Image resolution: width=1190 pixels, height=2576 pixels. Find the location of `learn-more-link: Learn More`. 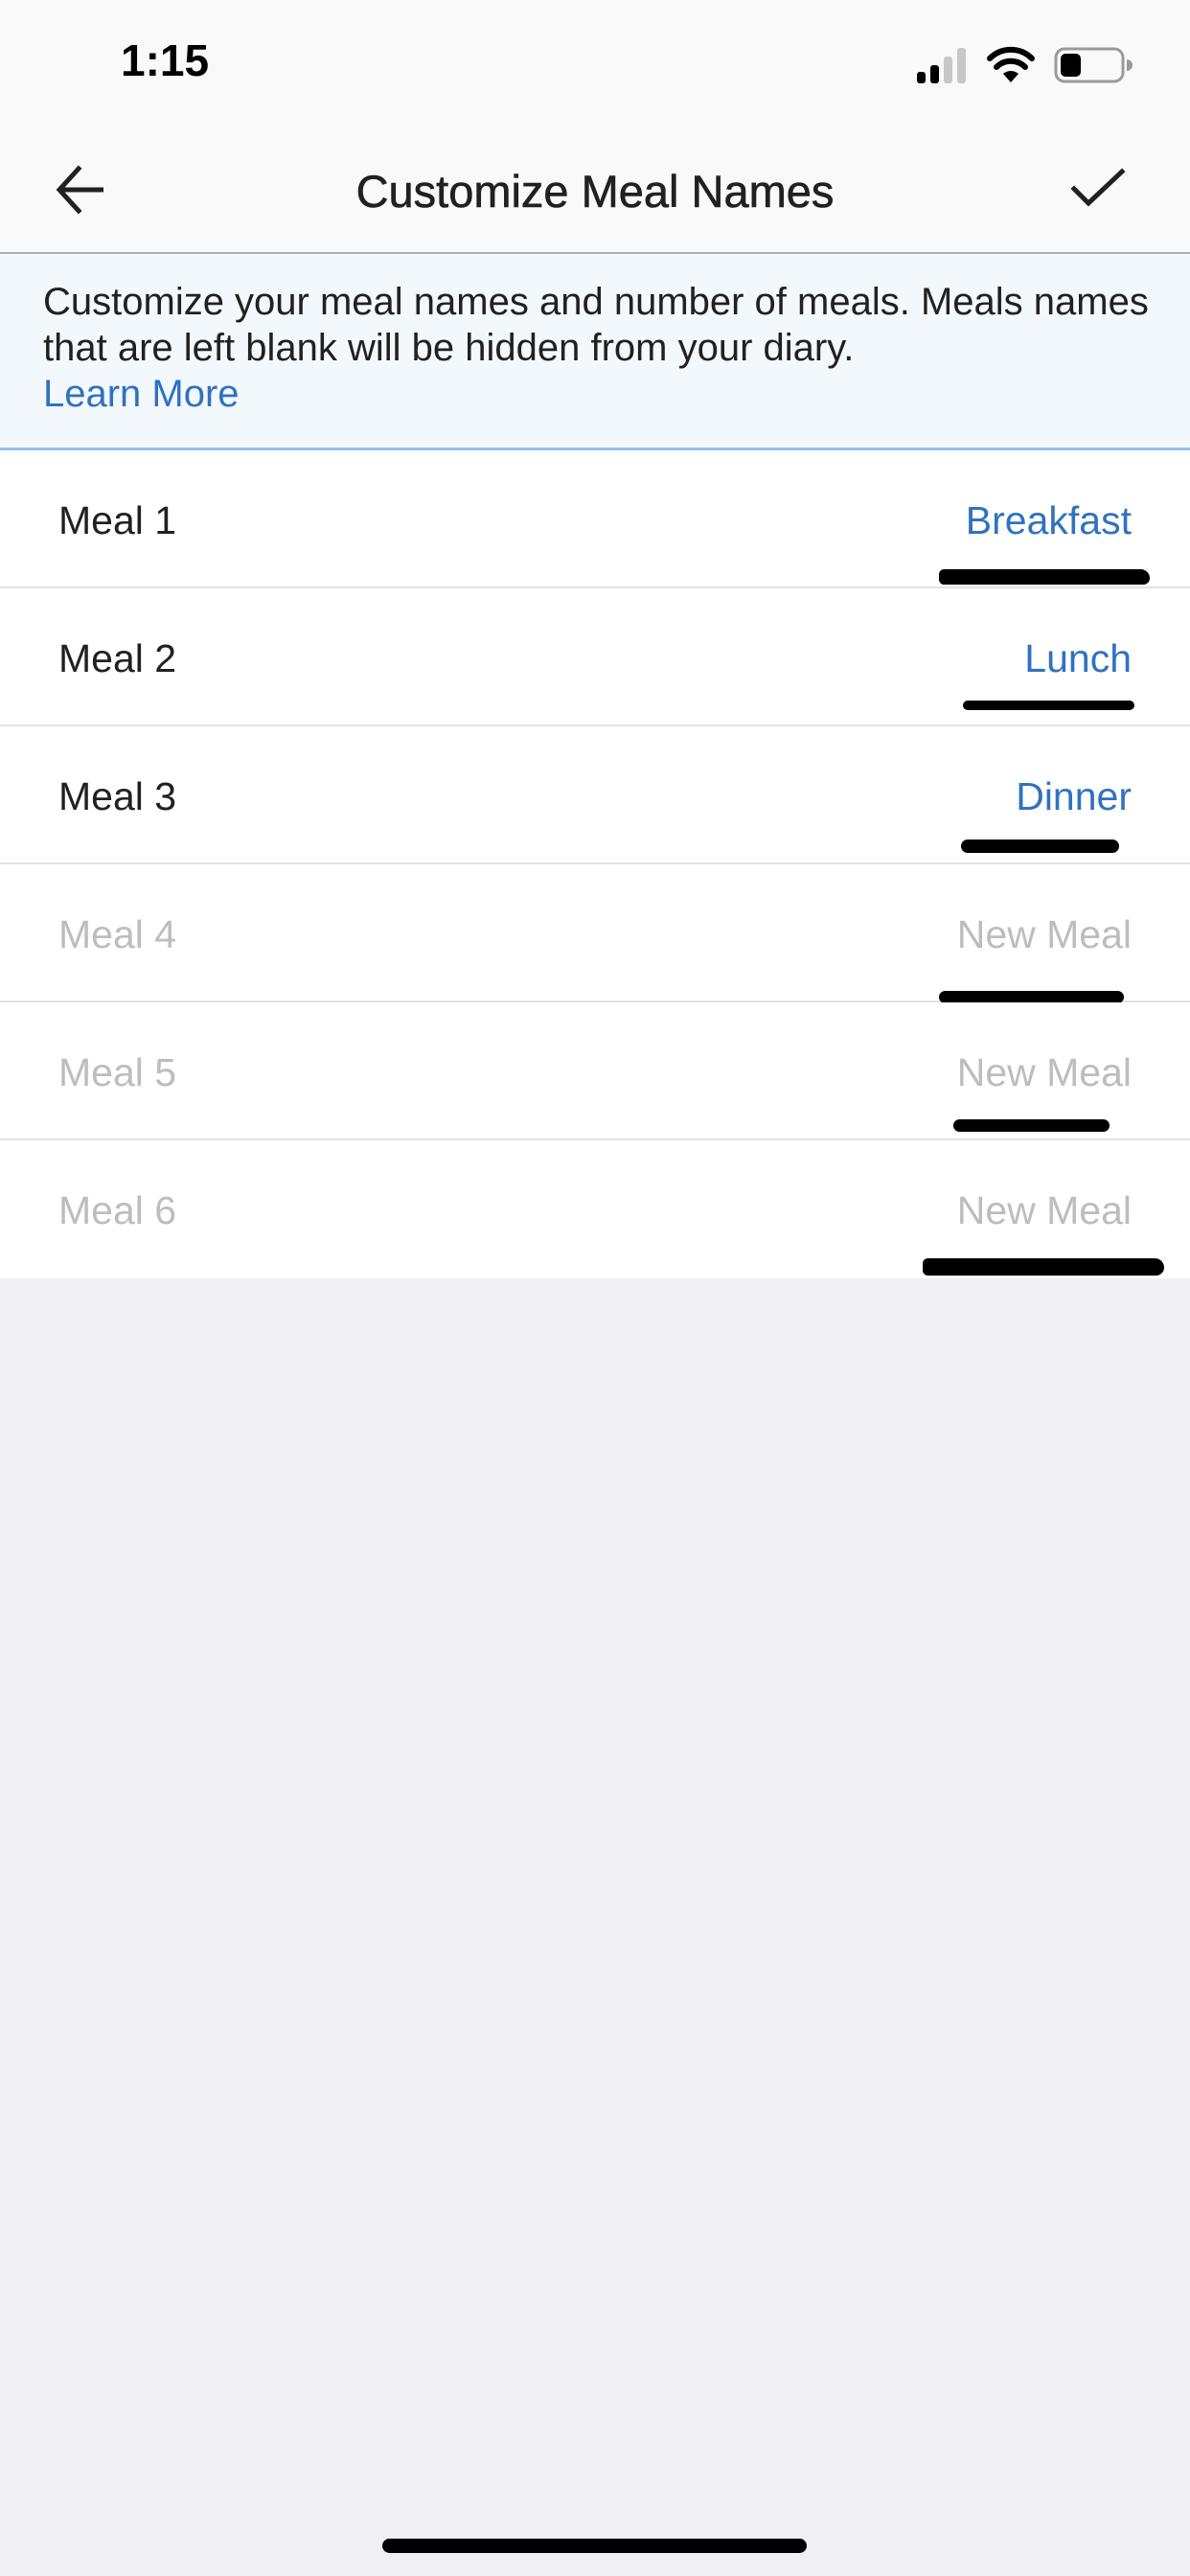

learn-more-link: Learn More is located at coordinates (141, 394).